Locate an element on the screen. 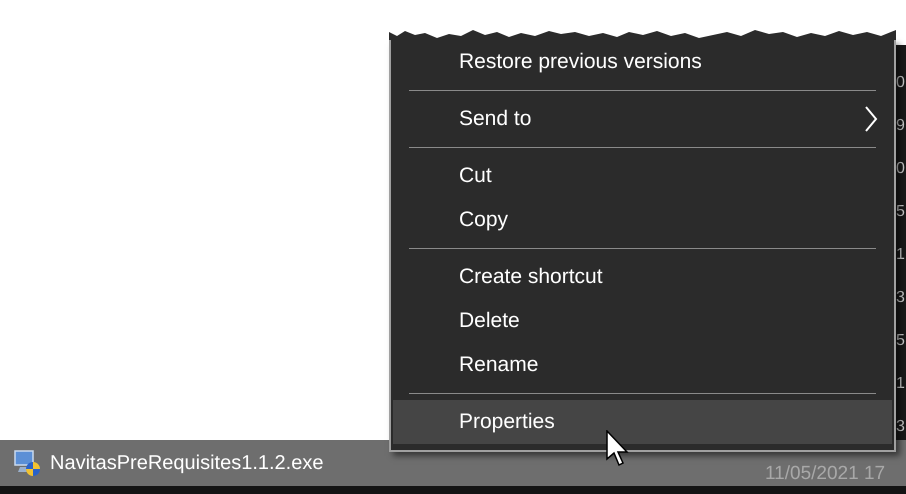  chevron-right-icon is located at coordinates (871, 119).